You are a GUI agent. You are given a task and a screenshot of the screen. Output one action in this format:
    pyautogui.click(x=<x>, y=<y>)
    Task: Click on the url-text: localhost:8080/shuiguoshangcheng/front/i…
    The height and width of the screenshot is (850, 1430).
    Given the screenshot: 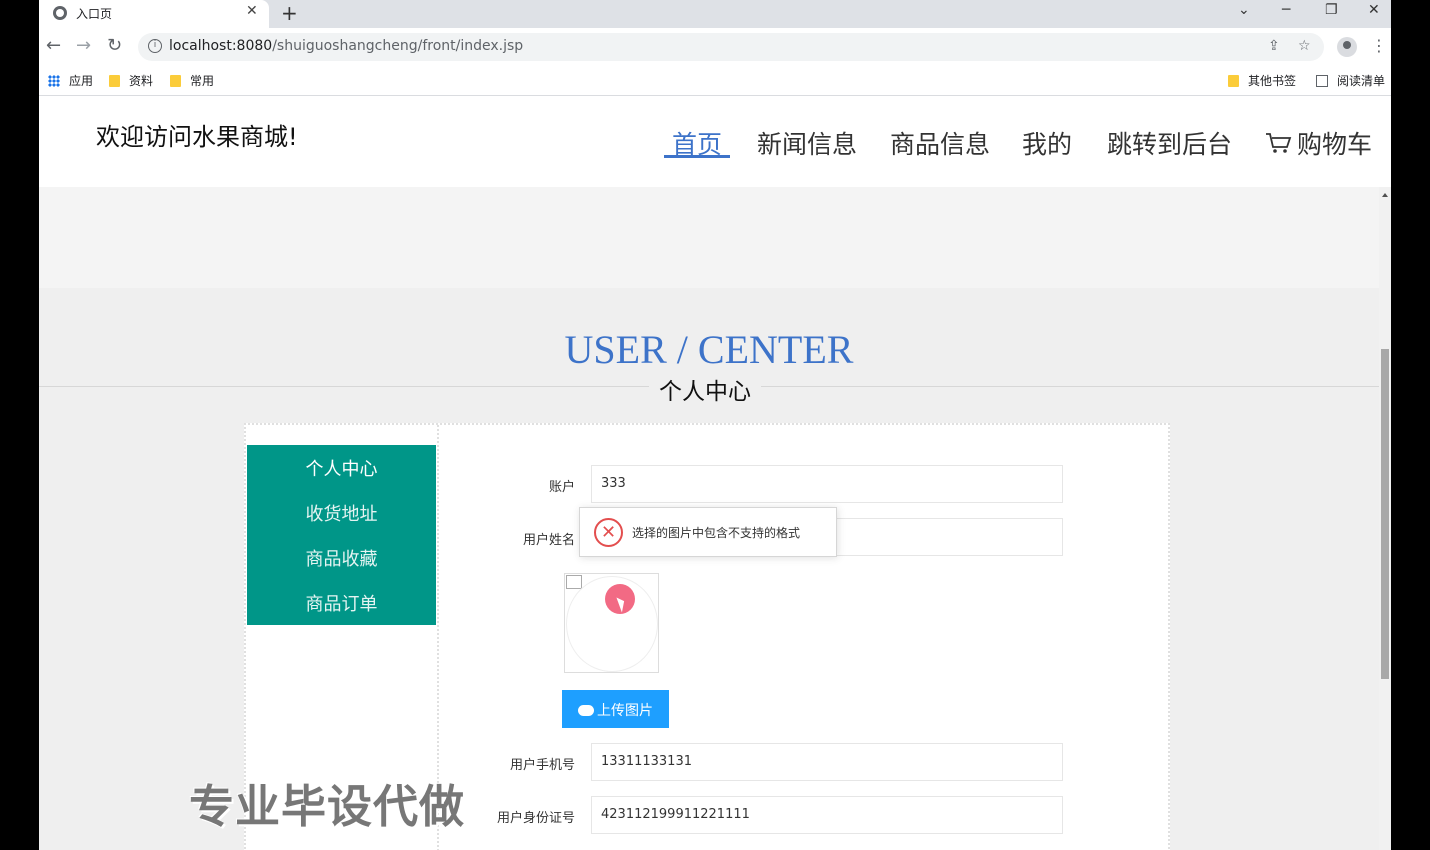 What is the action you would take?
    pyautogui.click(x=346, y=46)
    